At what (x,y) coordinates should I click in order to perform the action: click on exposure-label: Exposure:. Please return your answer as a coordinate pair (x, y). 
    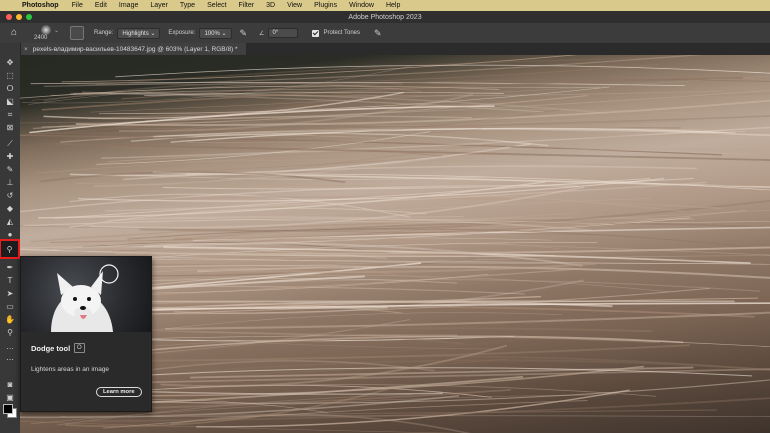
    Looking at the image, I should click on (182, 33).